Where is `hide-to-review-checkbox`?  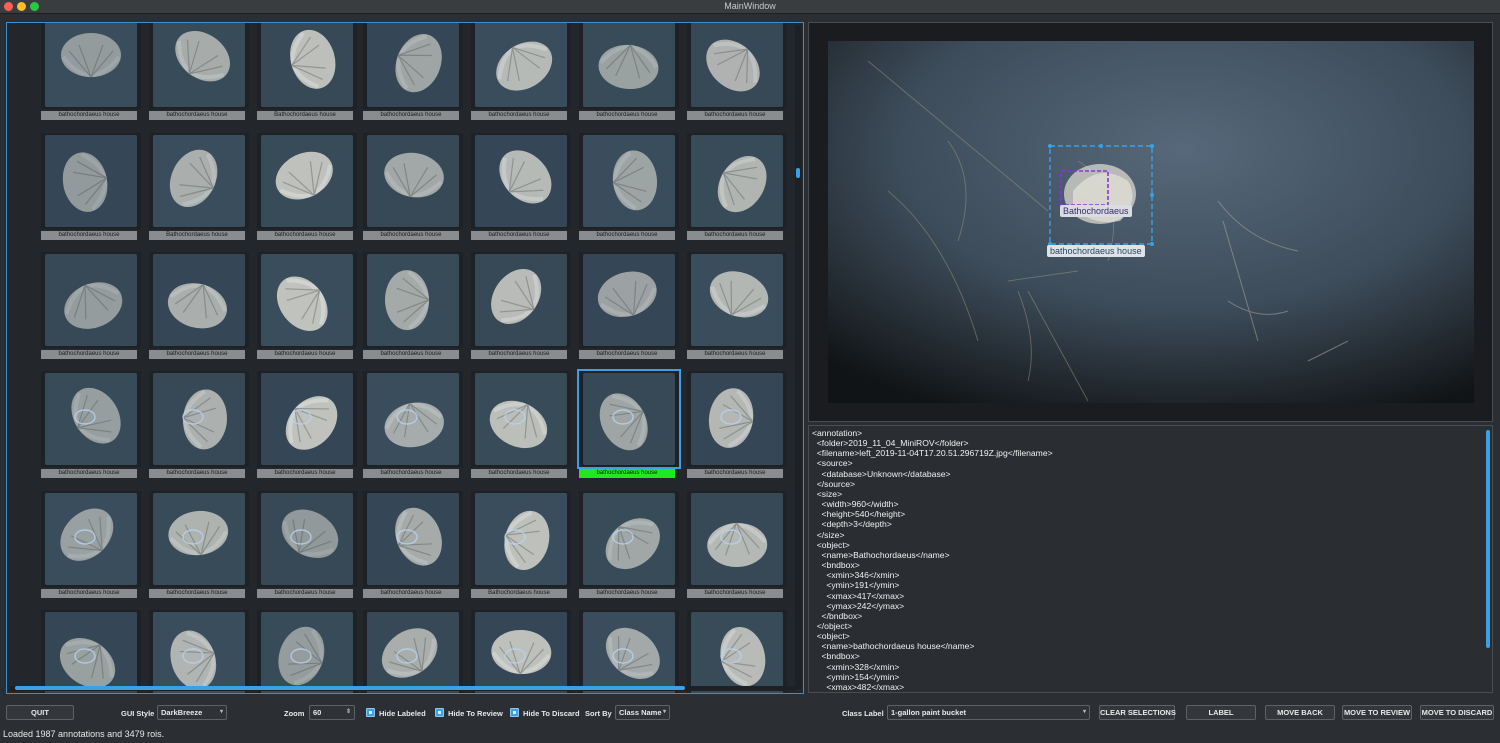
hide-to-review-checkbox is located at coordinates (439, 712).